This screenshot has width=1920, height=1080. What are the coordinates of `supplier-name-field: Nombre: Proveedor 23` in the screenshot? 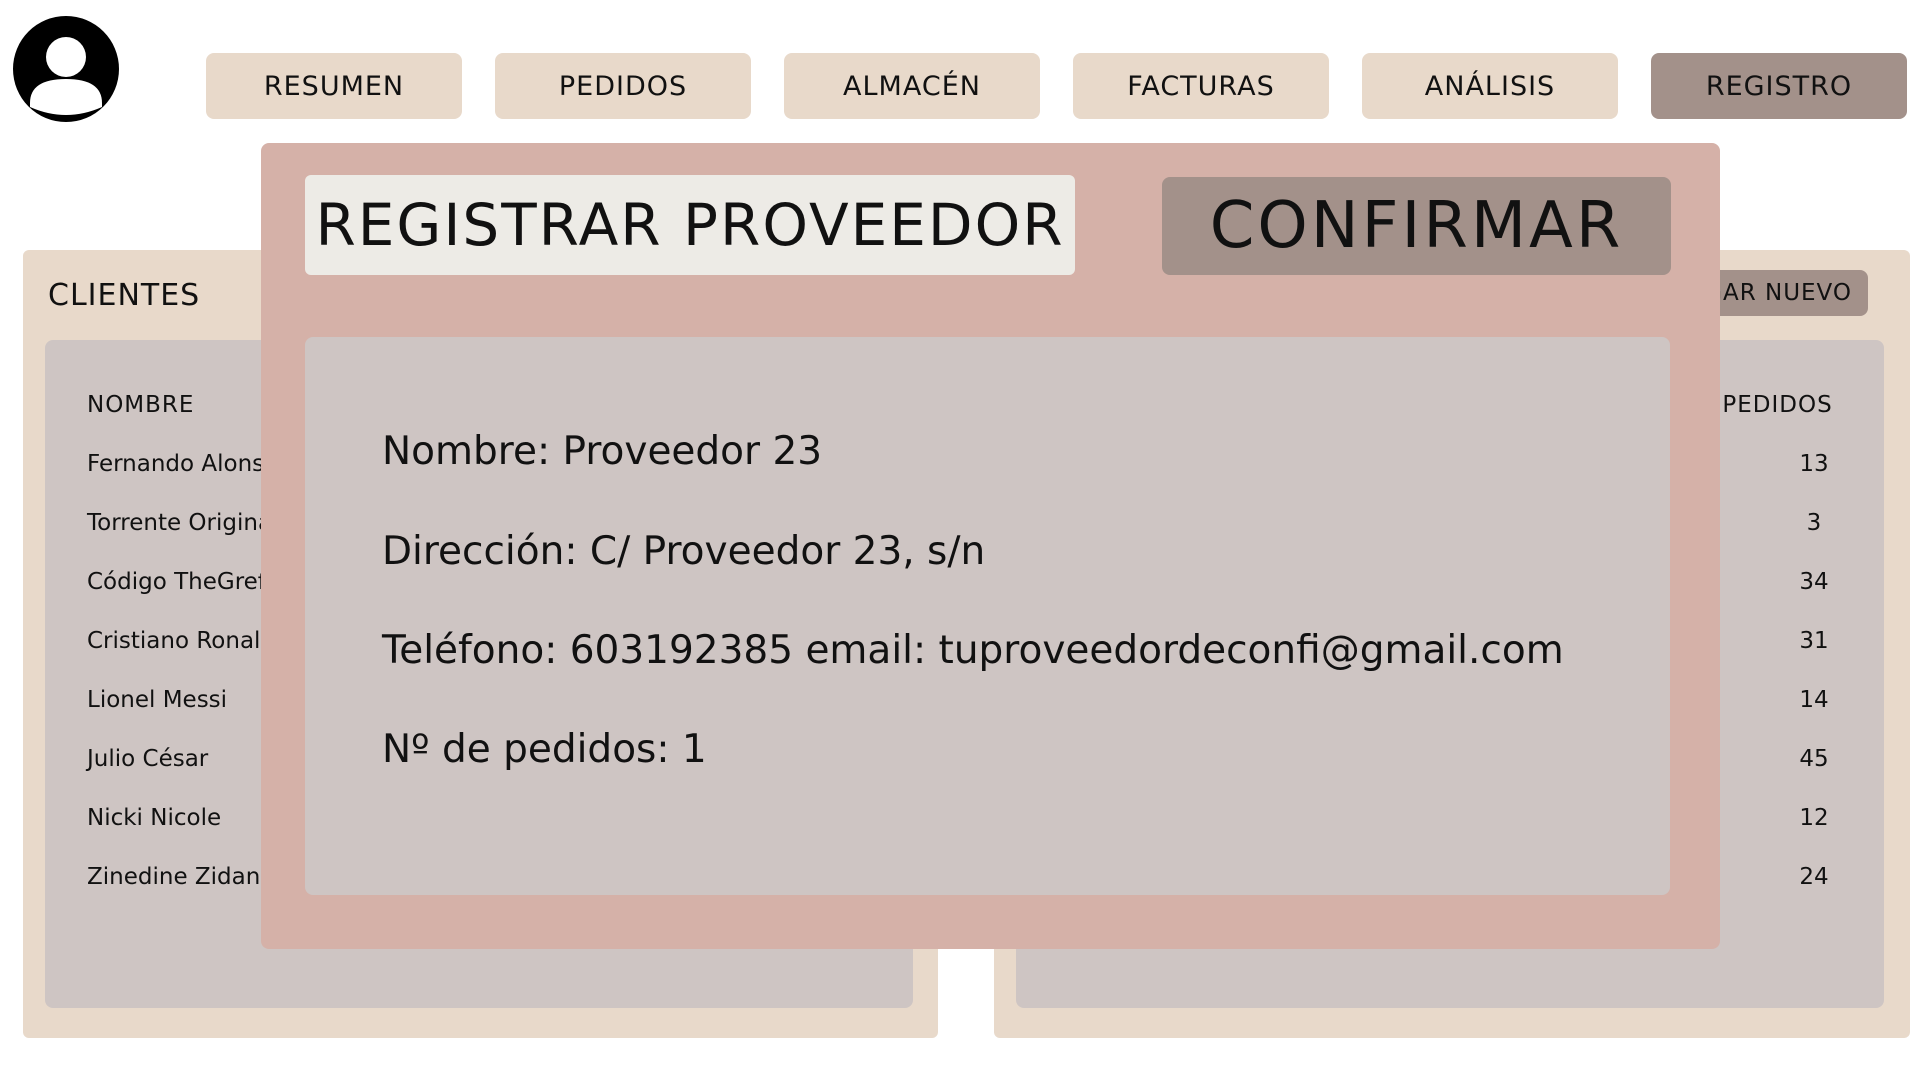 It's located at (602, 451).